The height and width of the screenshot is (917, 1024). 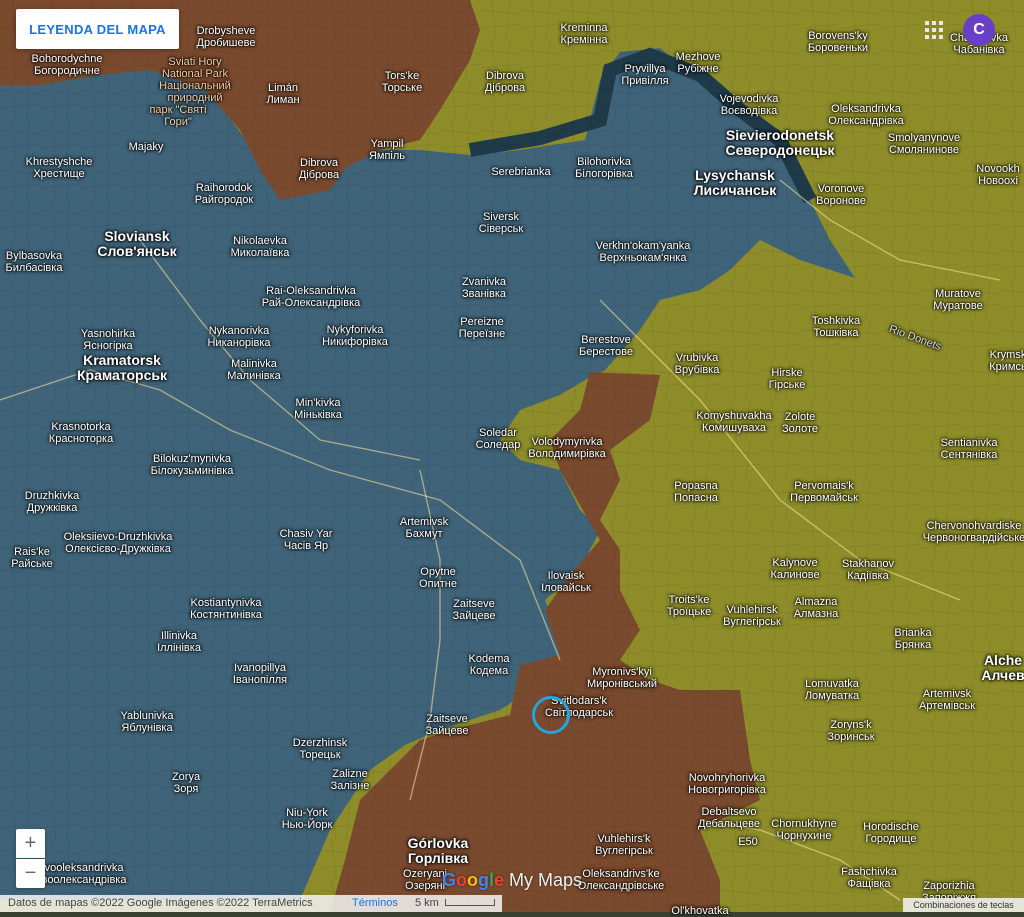 What do you see at coordinates (780, 143) in the screenshot?
I see `place-label: Sievierodonetsk Северодонецьк` at bounding box center [780, 143].